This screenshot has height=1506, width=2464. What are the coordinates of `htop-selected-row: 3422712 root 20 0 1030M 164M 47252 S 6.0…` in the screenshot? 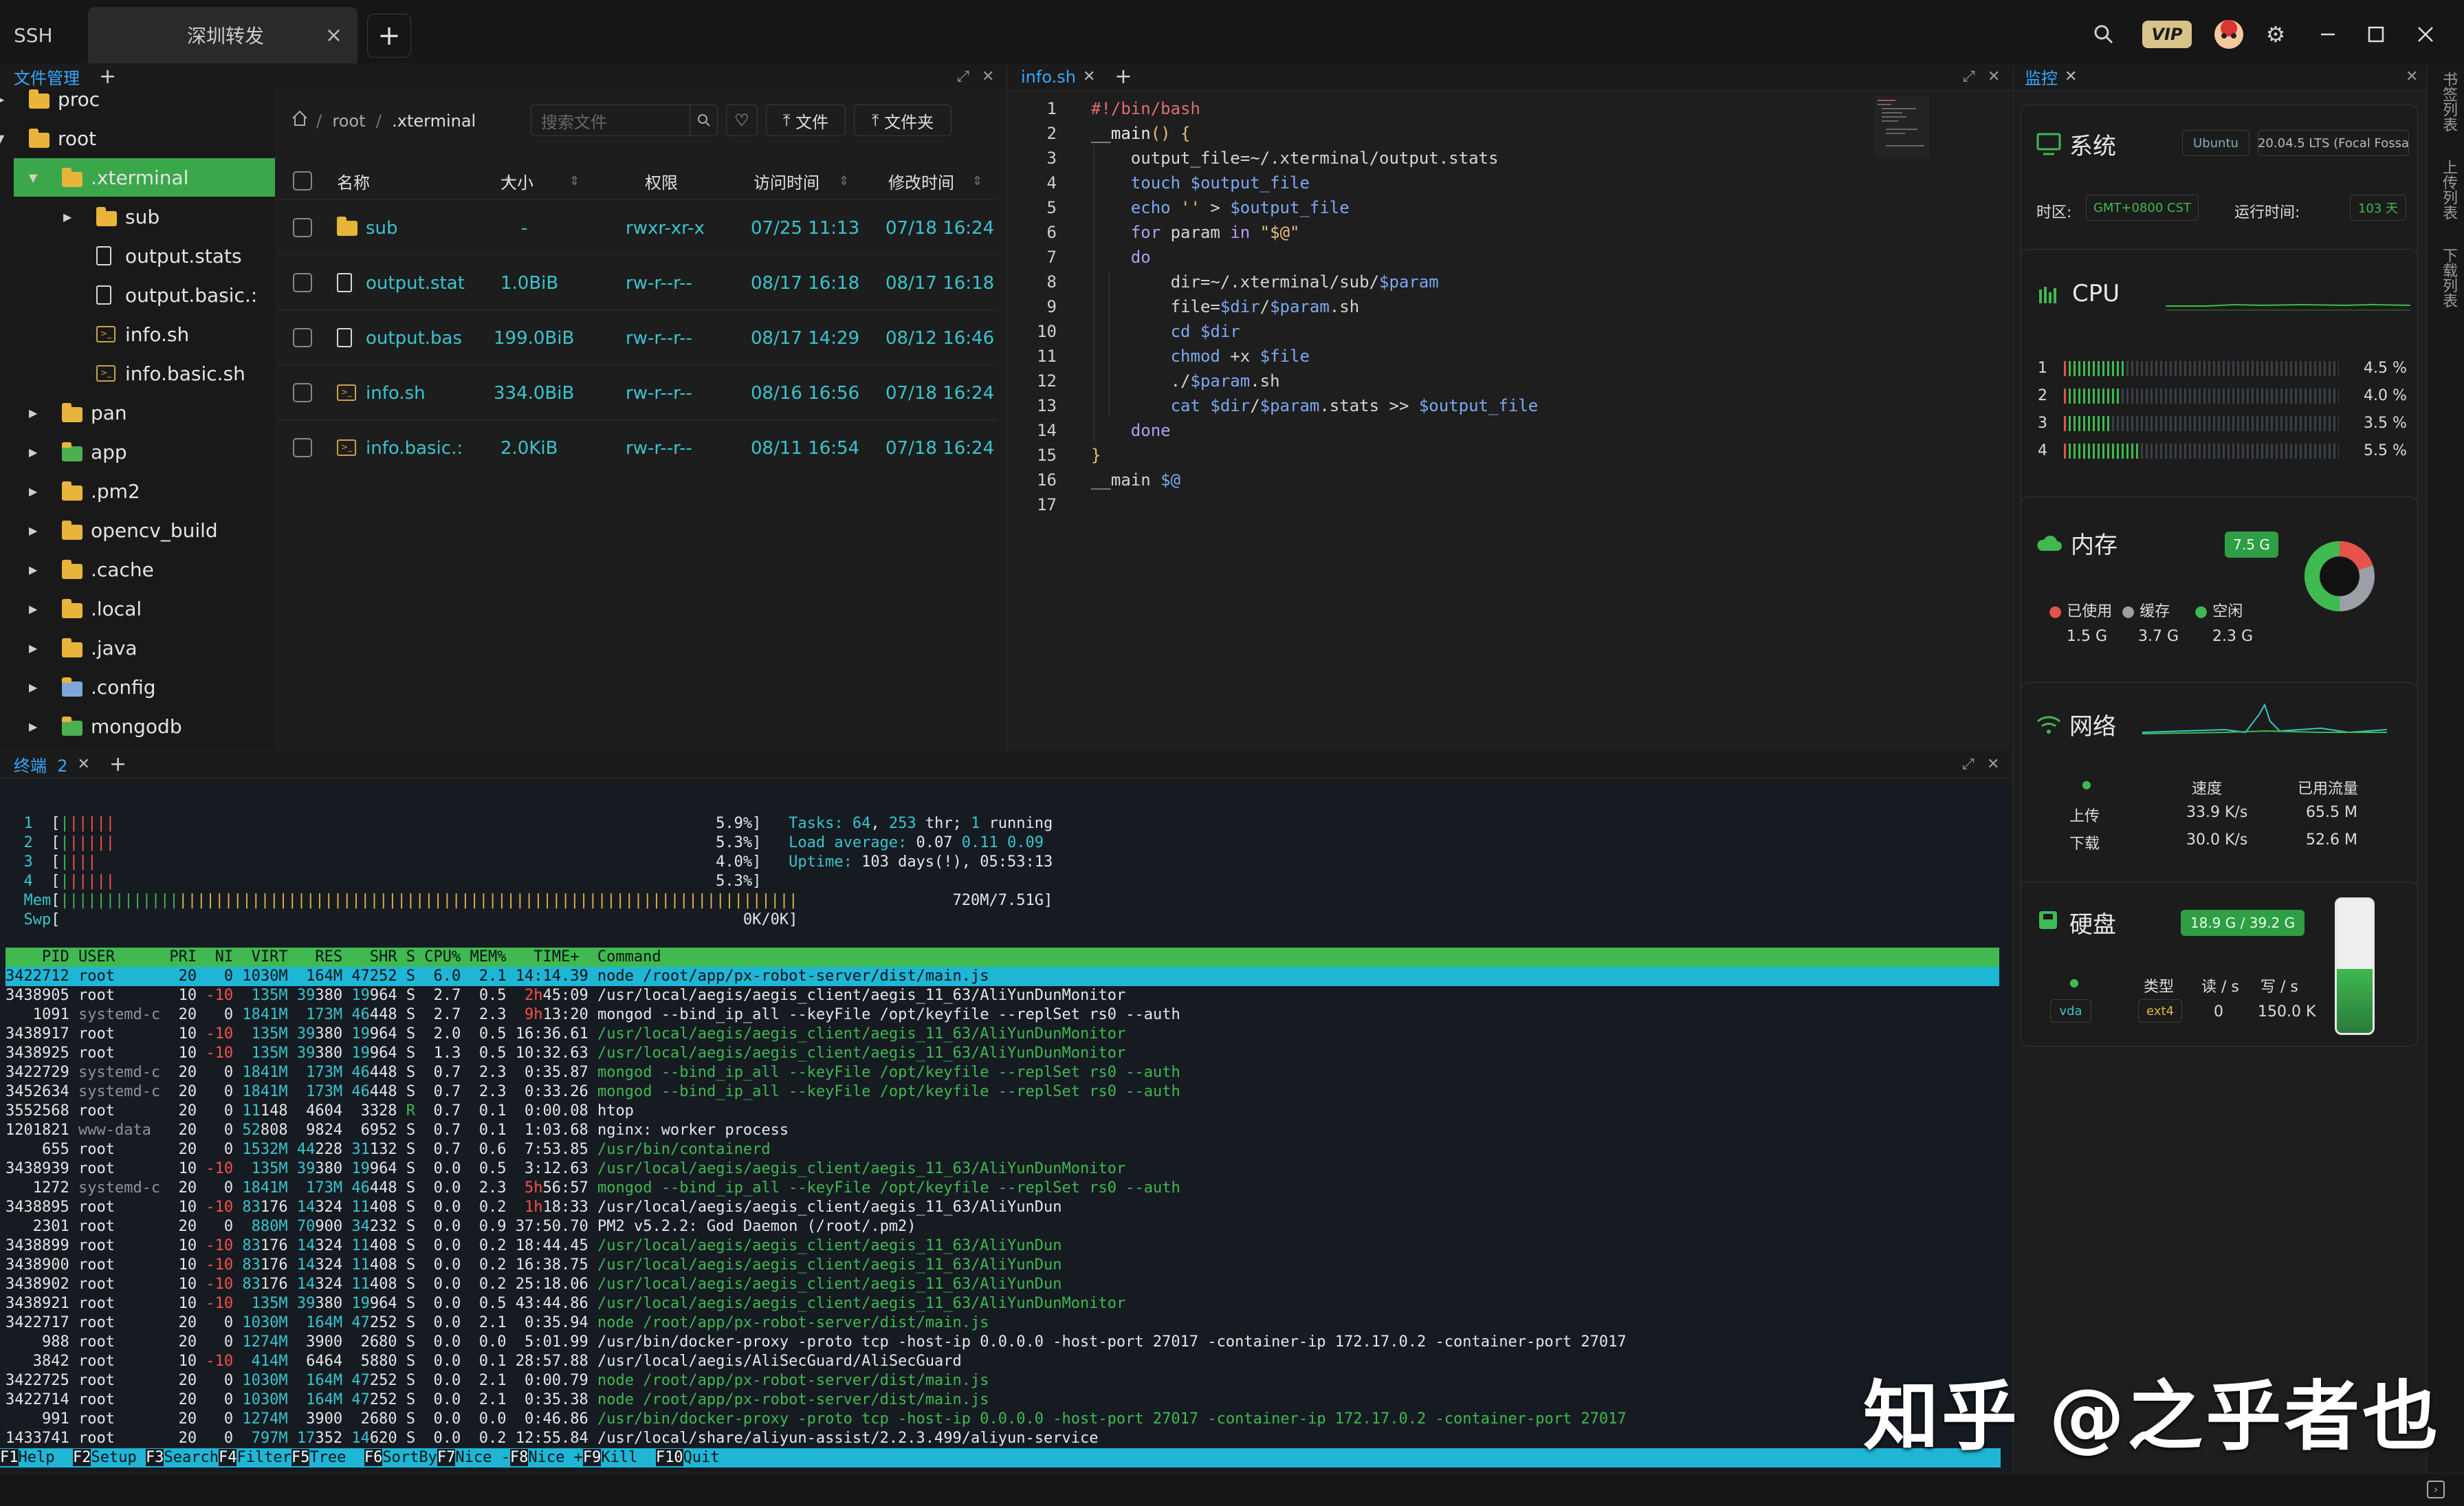 It's located at (1002, 976).